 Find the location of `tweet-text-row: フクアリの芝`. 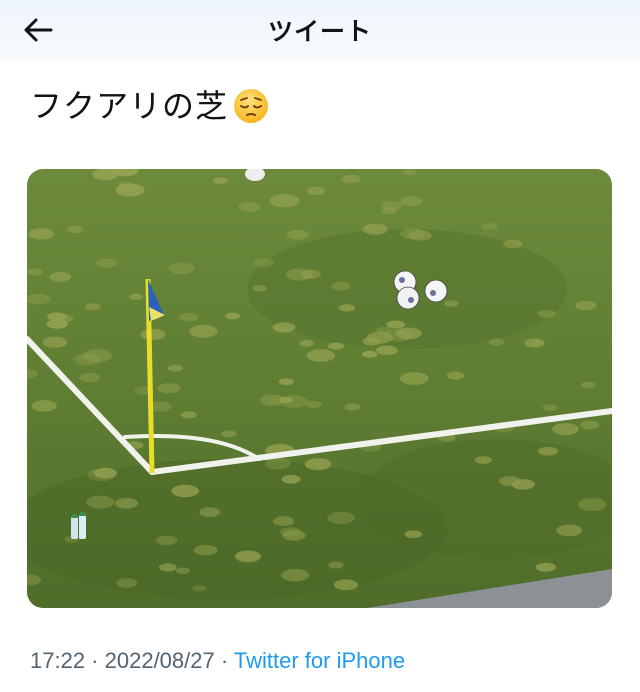

tweet-text-row: フクアリの芝 is located at coordinates (150, 106).